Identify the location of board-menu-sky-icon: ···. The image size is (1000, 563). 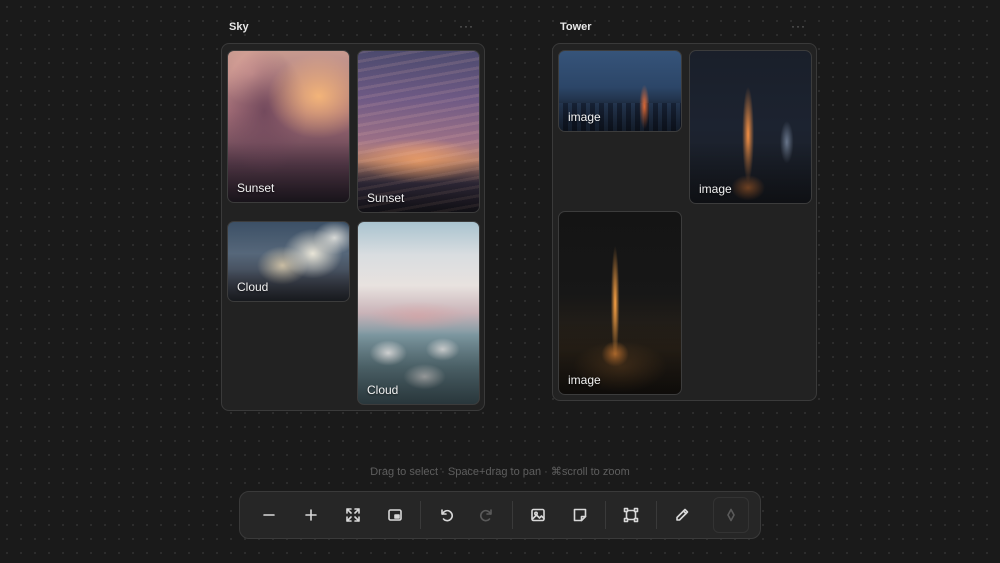
(466, 26).